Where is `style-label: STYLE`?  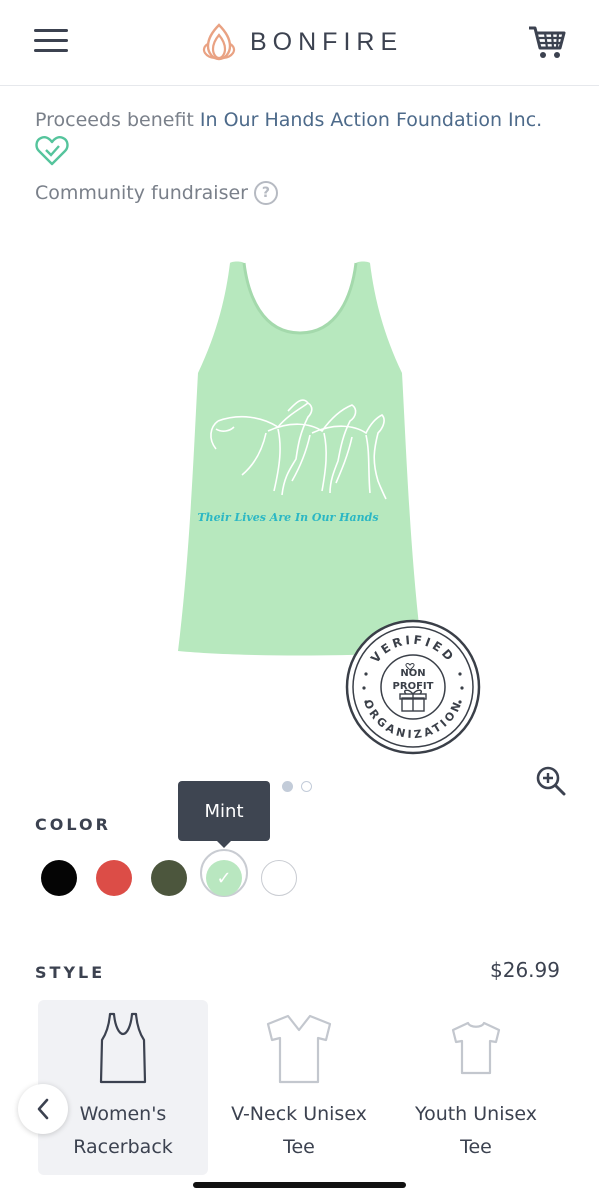
style-label: STYLE is located at coordinates (70, 972).